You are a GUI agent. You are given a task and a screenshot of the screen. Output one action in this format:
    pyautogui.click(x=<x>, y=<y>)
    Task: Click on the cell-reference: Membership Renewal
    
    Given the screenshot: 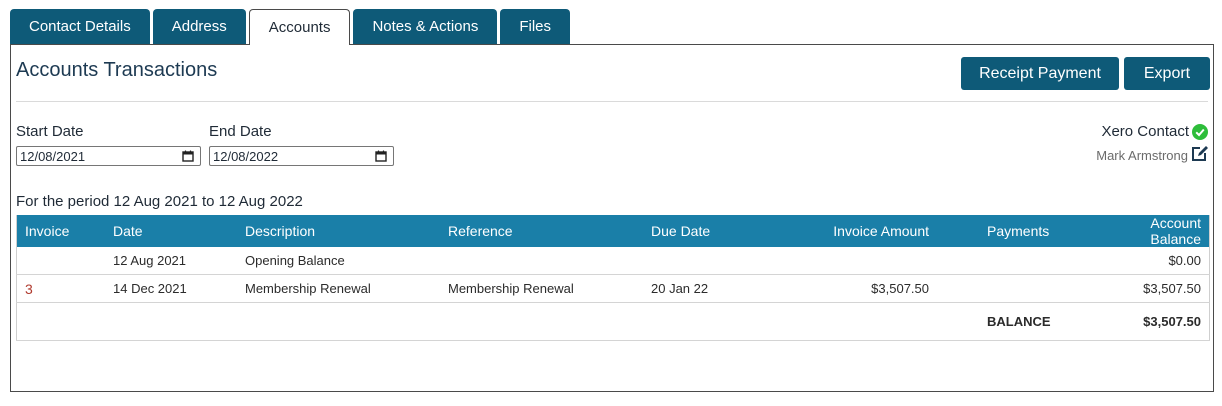 What is the action you would take?
    pyautogui.click(x=541, y=288)
    